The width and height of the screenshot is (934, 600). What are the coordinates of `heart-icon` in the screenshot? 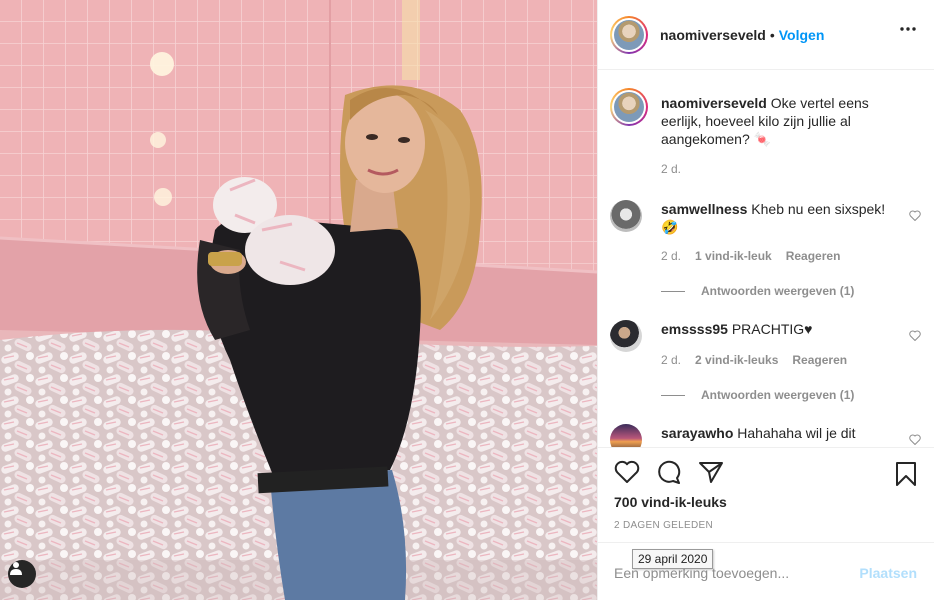 It's located at (627, 472).